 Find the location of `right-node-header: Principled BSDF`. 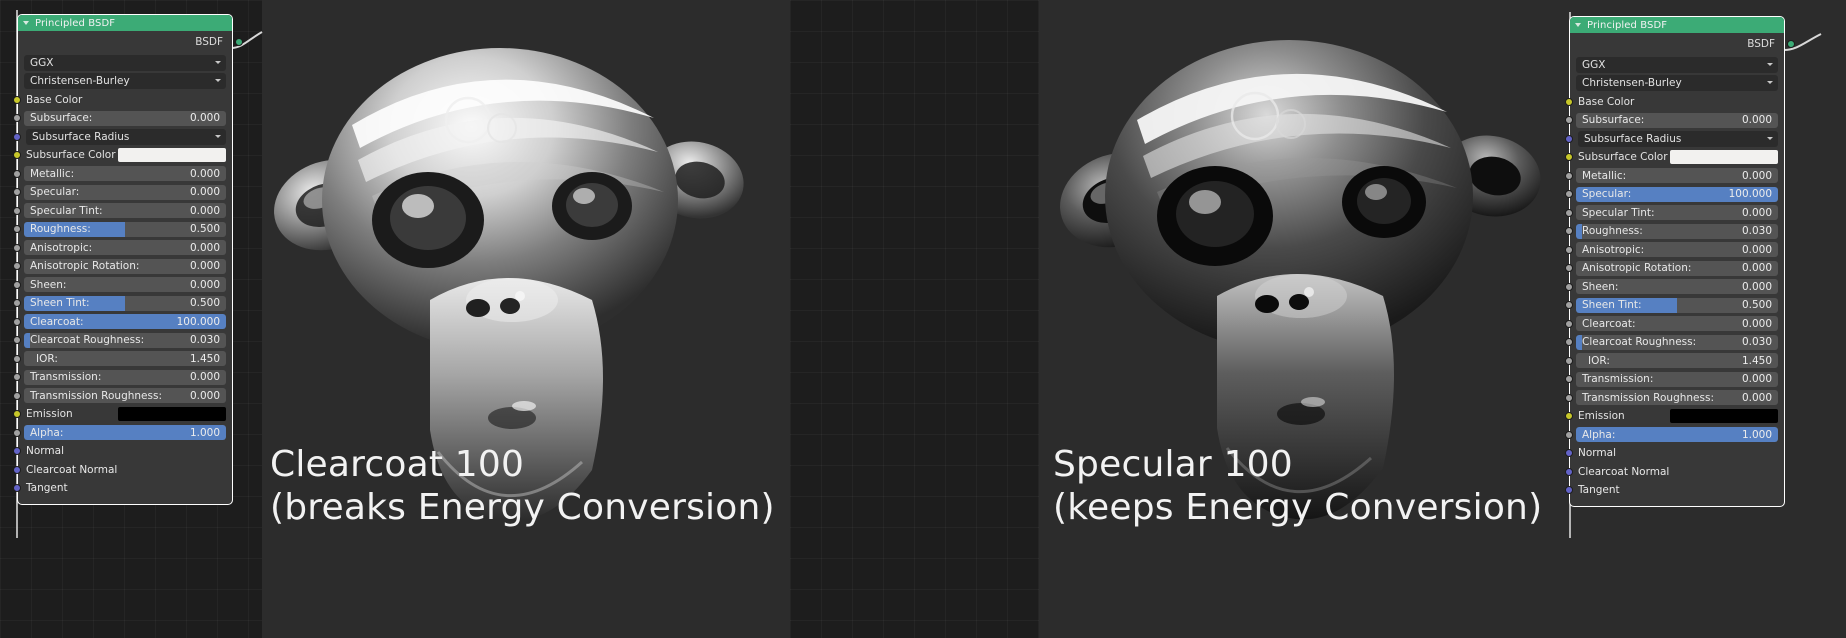

right-node-header: Principled BSDF is located at coordinates (1677, 25).